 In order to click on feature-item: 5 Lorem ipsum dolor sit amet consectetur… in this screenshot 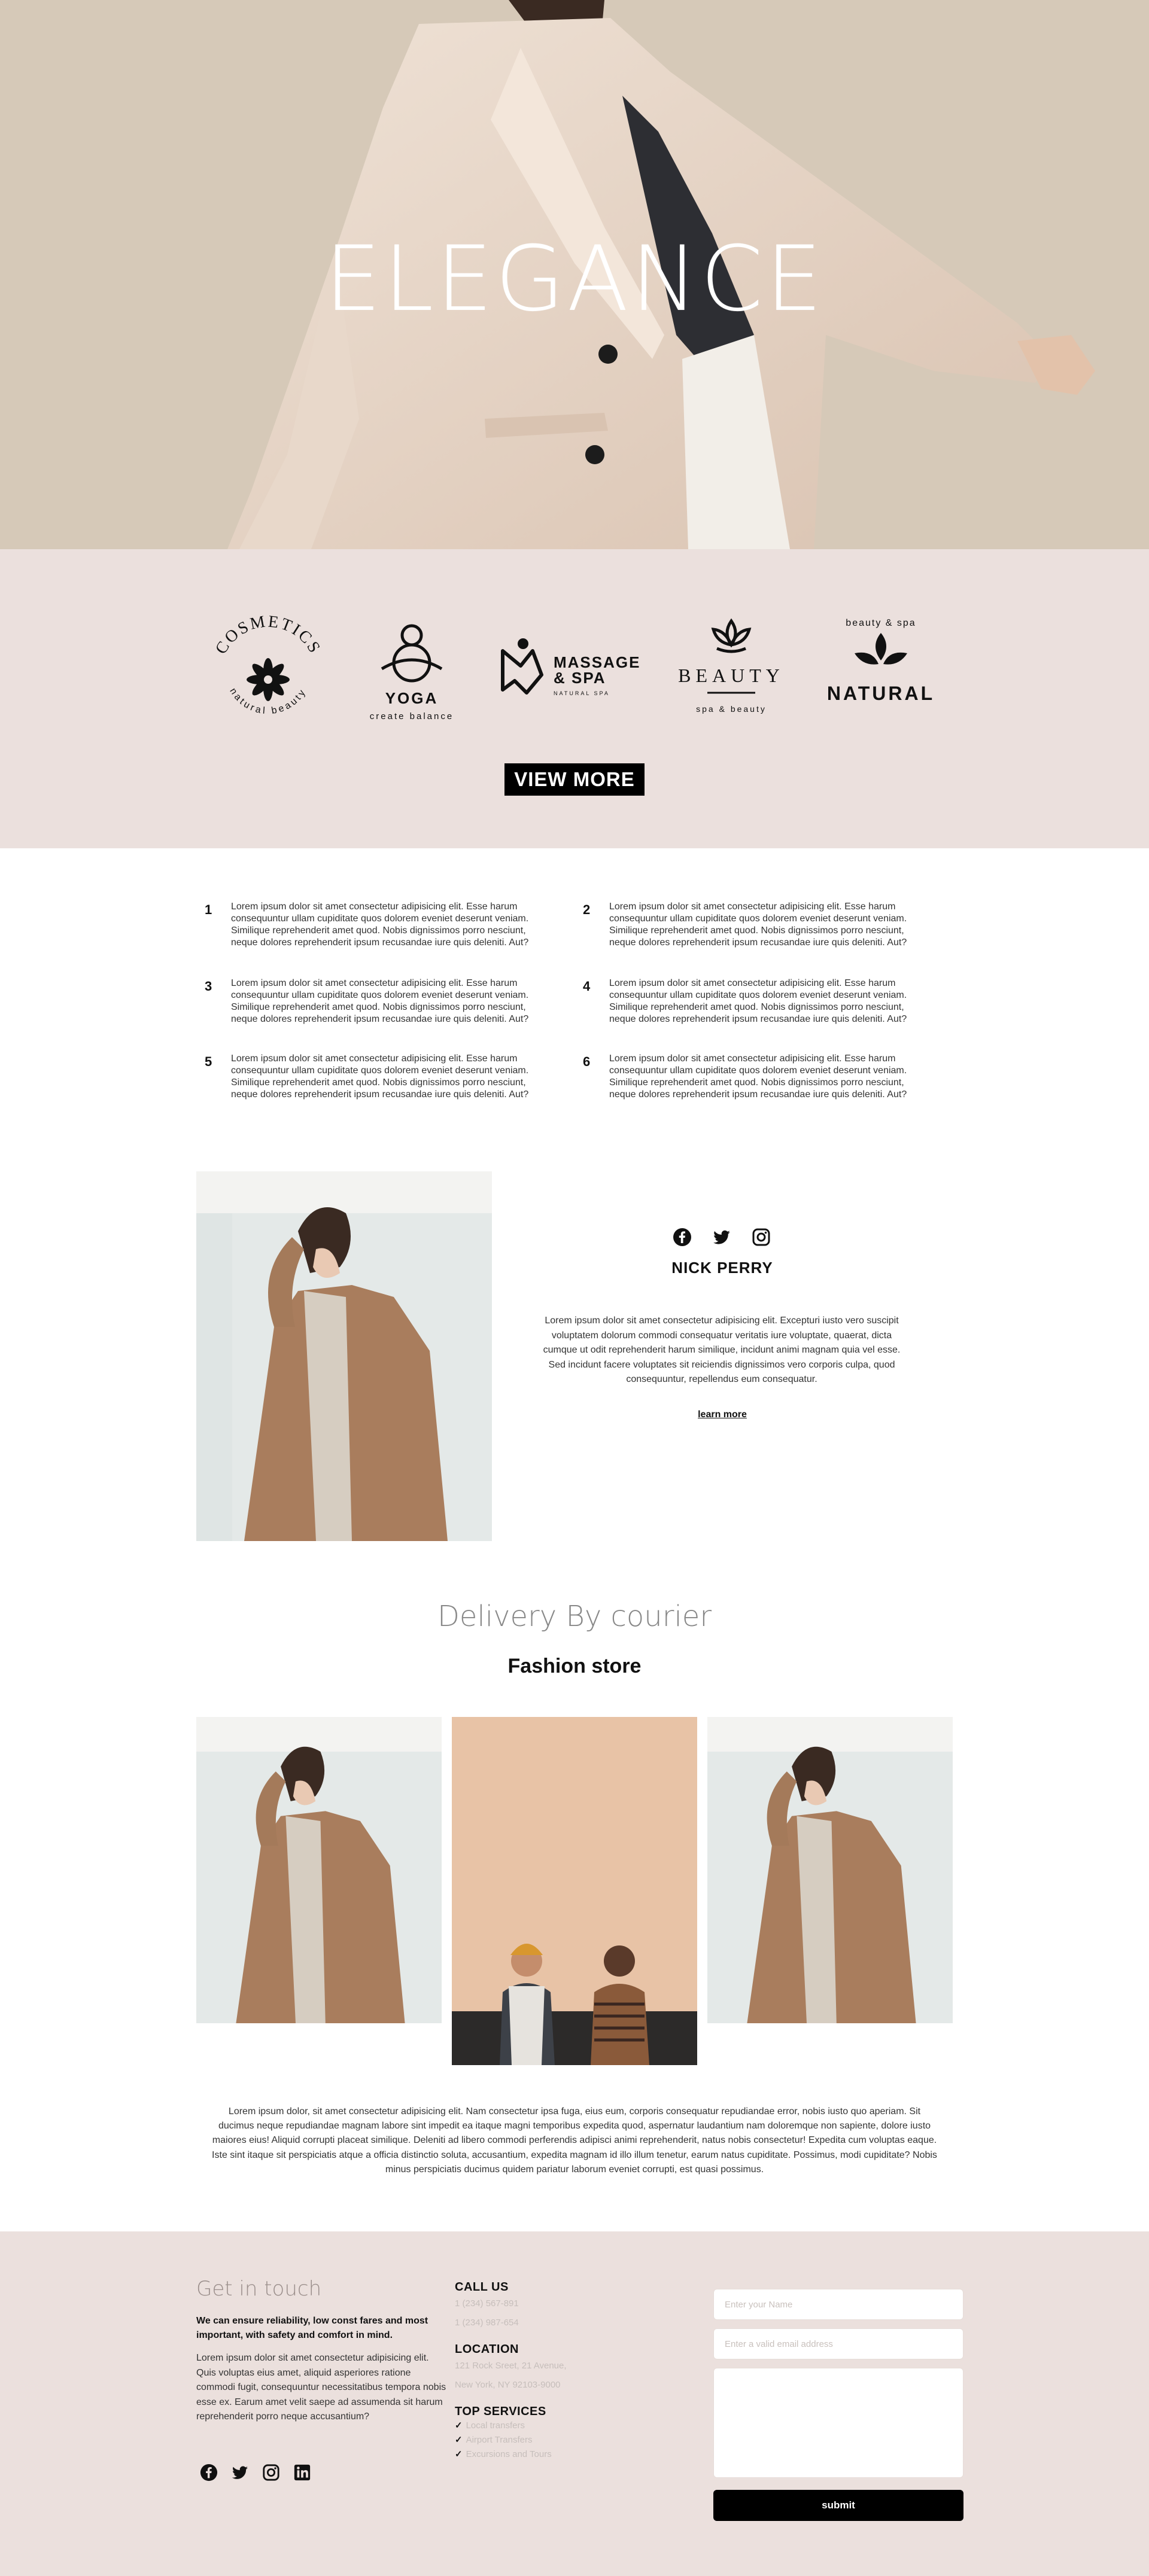, I will do `click(372, 1077)`.